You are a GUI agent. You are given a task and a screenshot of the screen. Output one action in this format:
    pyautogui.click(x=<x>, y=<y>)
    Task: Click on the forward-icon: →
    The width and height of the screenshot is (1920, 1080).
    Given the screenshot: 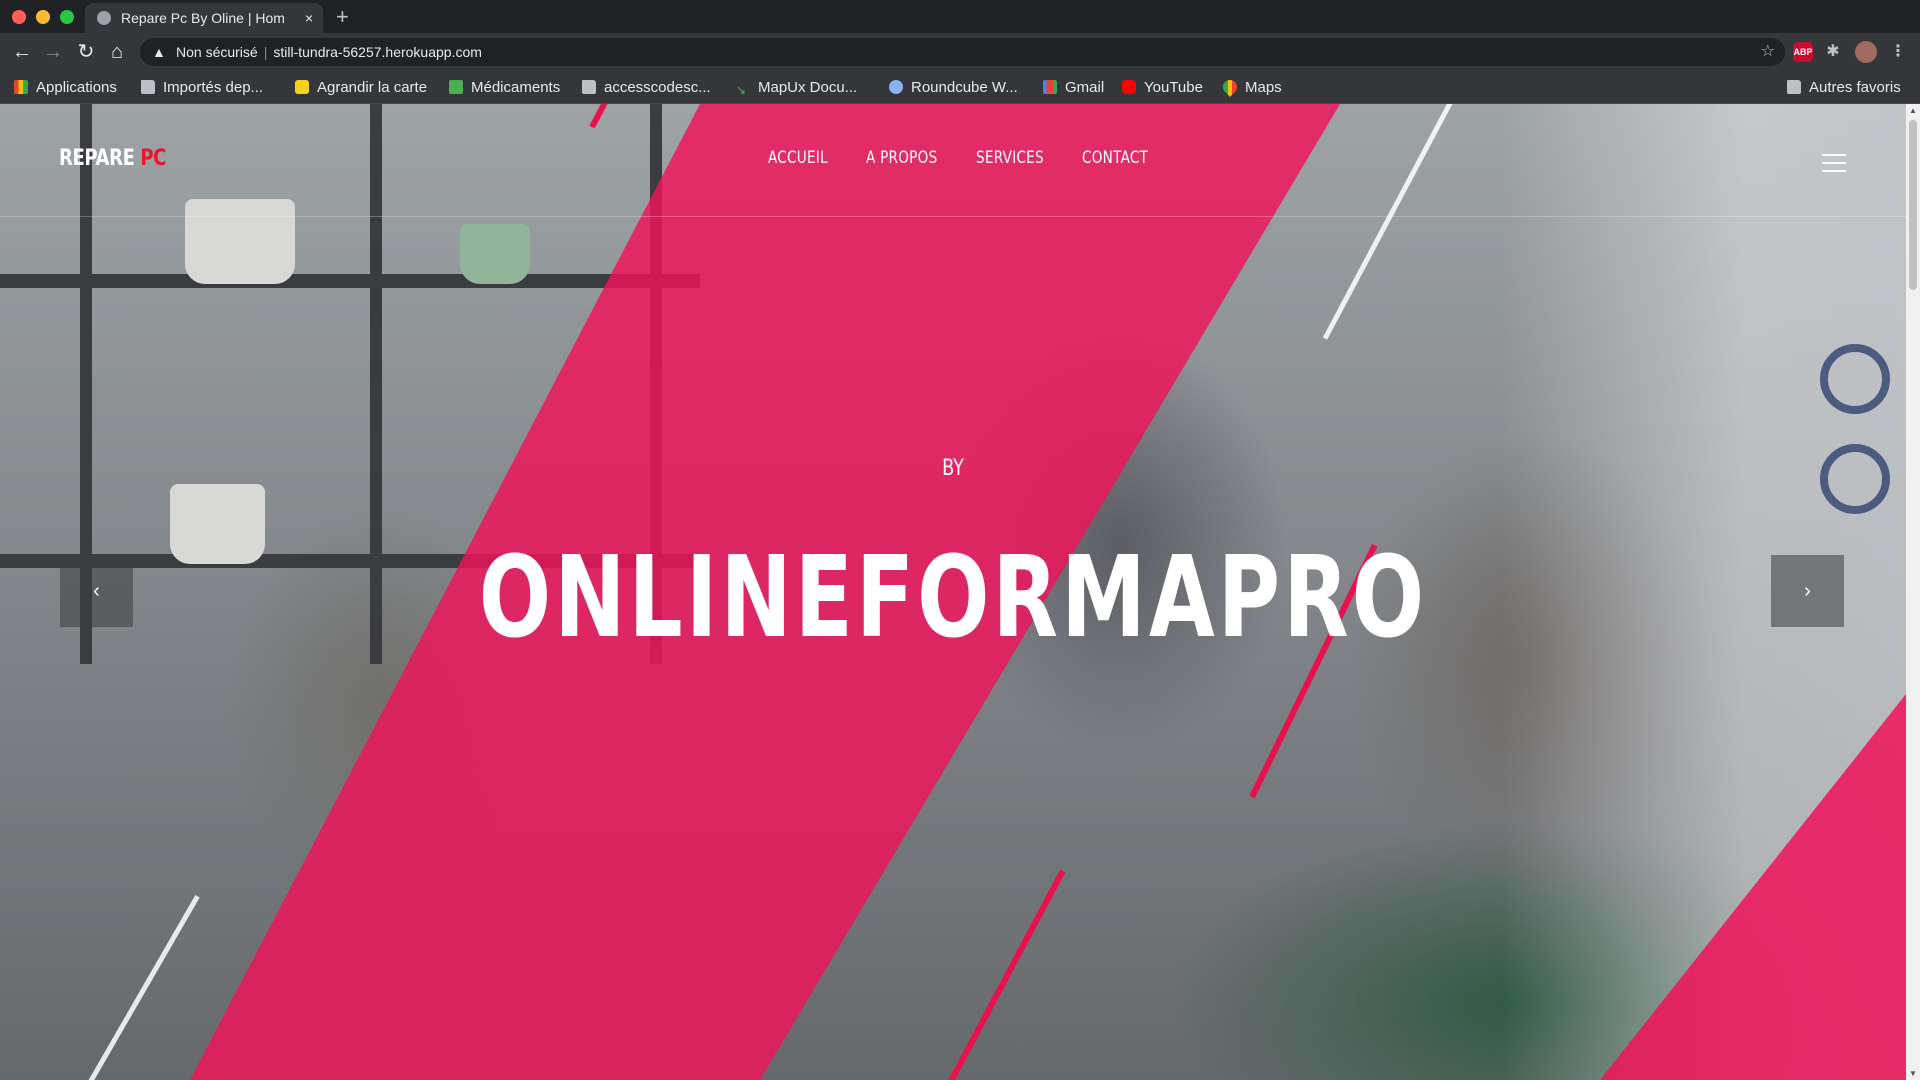 What is the action you would take?
    pyautogui.click(x=53, y=52)
    